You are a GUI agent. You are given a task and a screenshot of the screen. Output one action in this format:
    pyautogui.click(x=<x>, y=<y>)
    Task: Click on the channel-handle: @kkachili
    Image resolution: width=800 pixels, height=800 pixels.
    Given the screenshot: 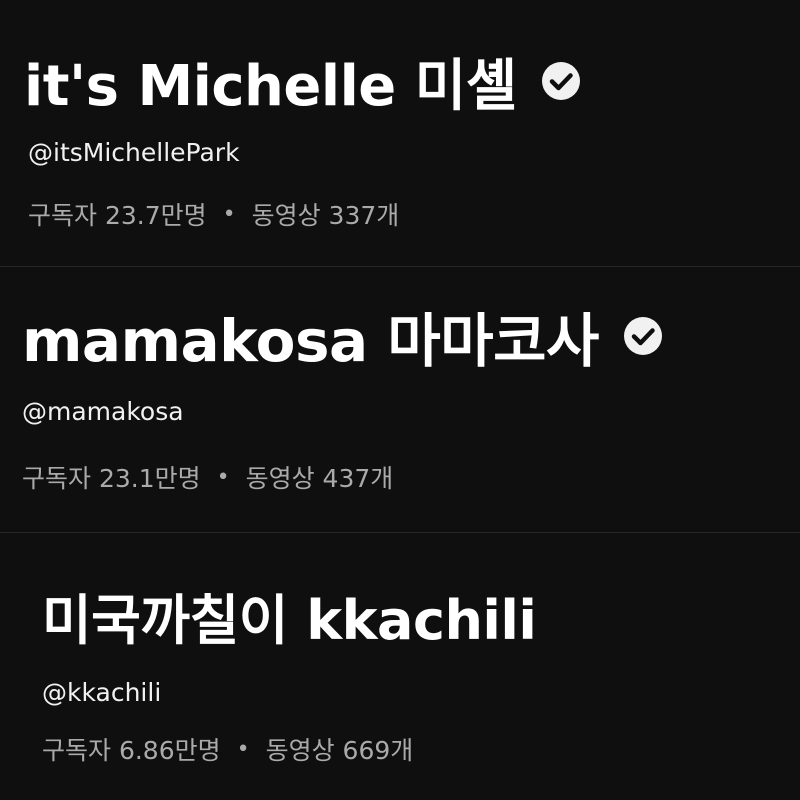 What is the action you would take?
    pyautogui.click(x=102, y=692)
    